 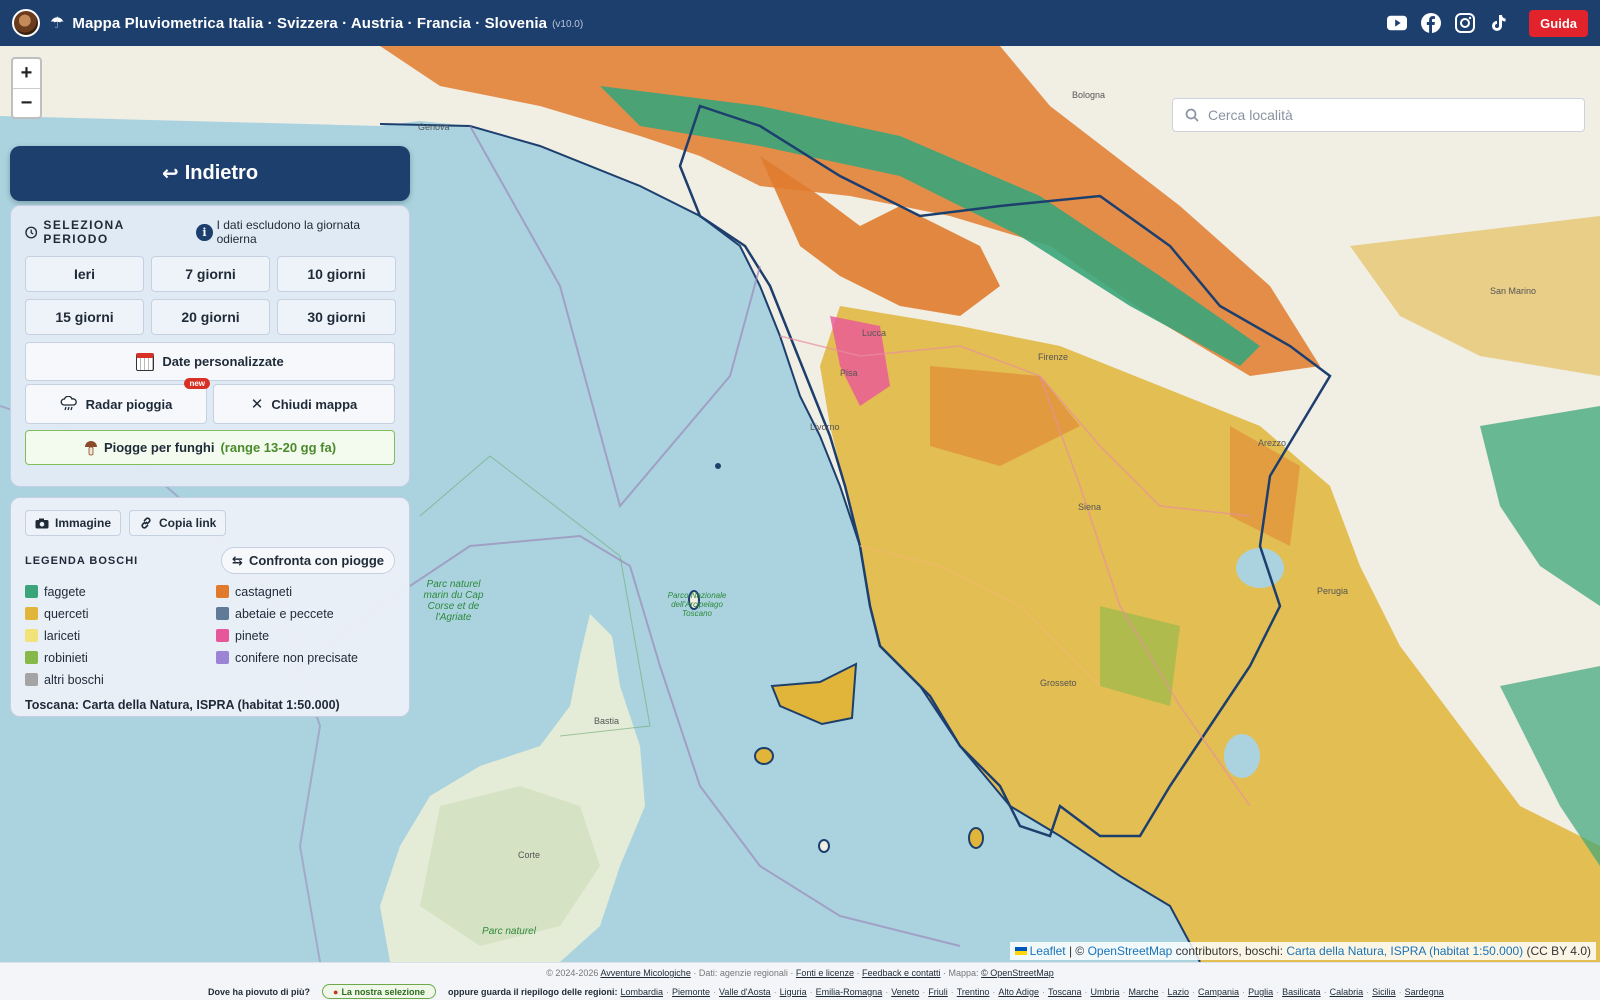 What do you see at coordinates (222, 591) in the screenshot?
I see `swatch-castagneti` at bounding box center [222, 591].